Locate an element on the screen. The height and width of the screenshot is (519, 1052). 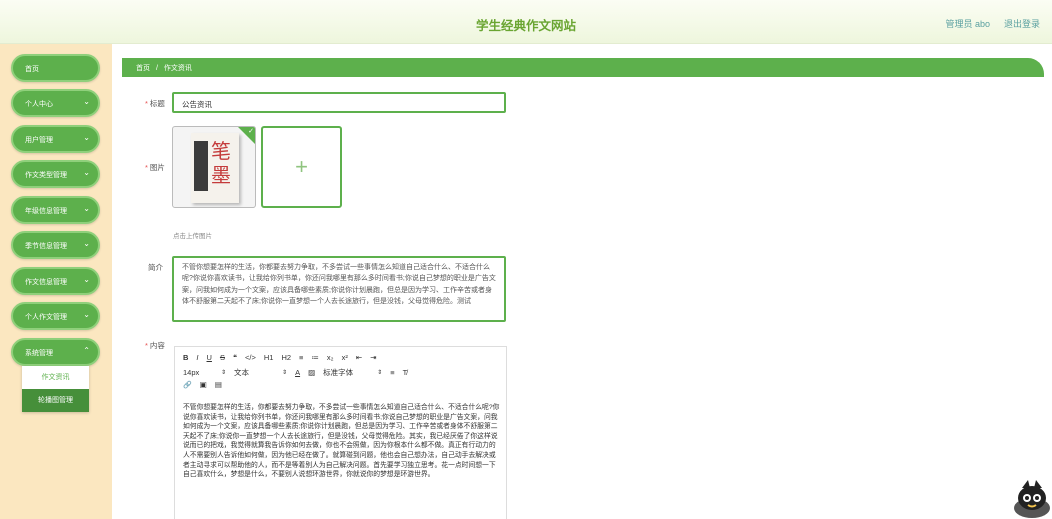
sidebar-item-label: 作文信息管理 is located at coordinates (46, 282).